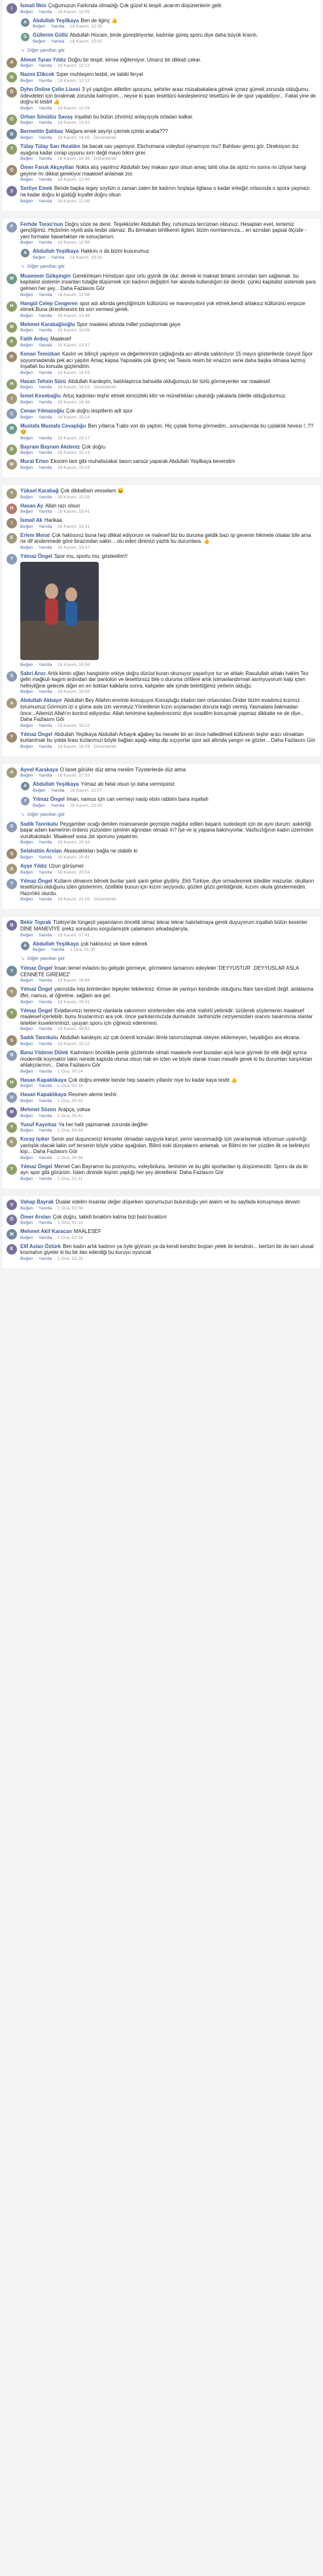 The height and width of the screenshot is (2576, 323). I want to click on comment-time: 18 Kasım, 13:48, so click(74, 316).